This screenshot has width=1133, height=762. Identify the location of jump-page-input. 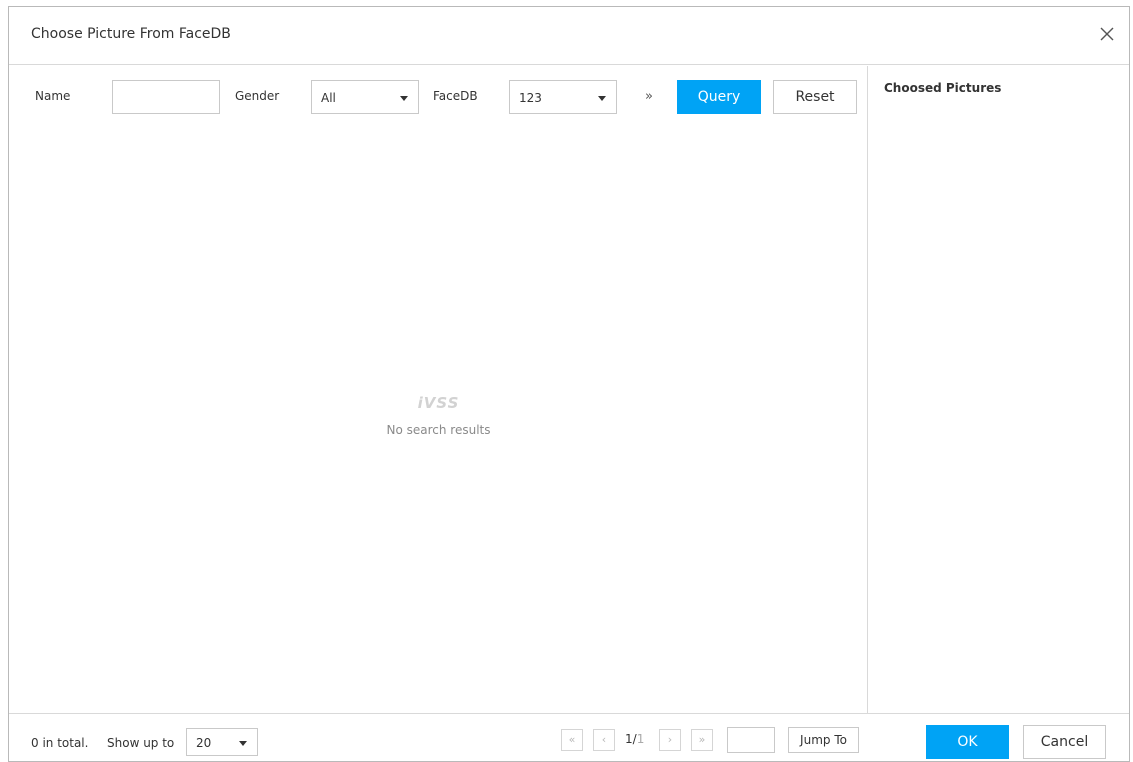
(751, 740).